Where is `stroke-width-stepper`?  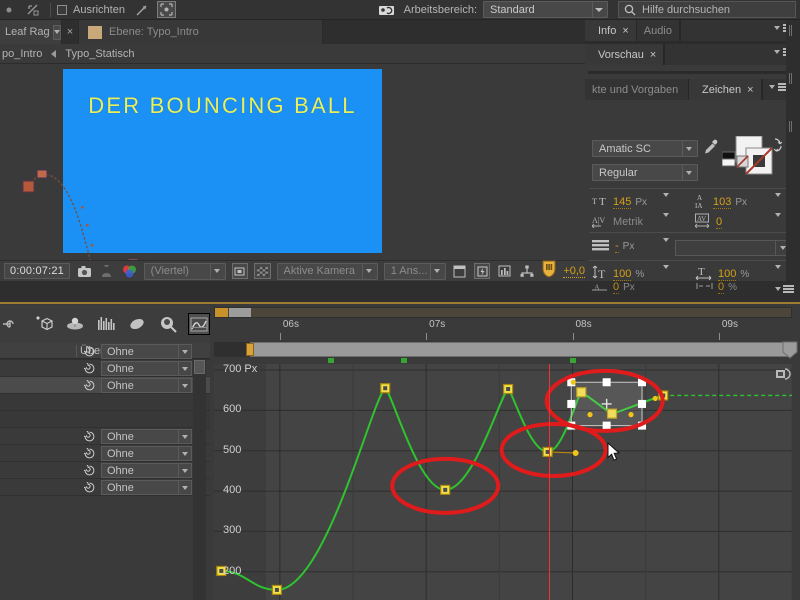 stroke-width-stepper is located at coordinates (666, 246).